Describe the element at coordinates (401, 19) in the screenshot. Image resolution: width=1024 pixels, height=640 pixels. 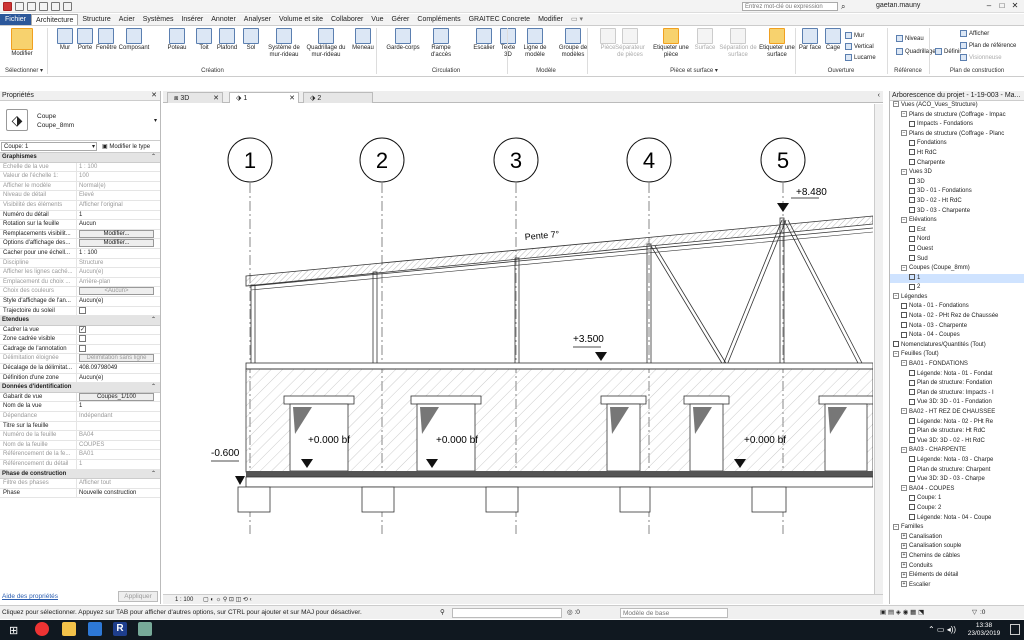
I see `tab-11: Gérer` at that location.